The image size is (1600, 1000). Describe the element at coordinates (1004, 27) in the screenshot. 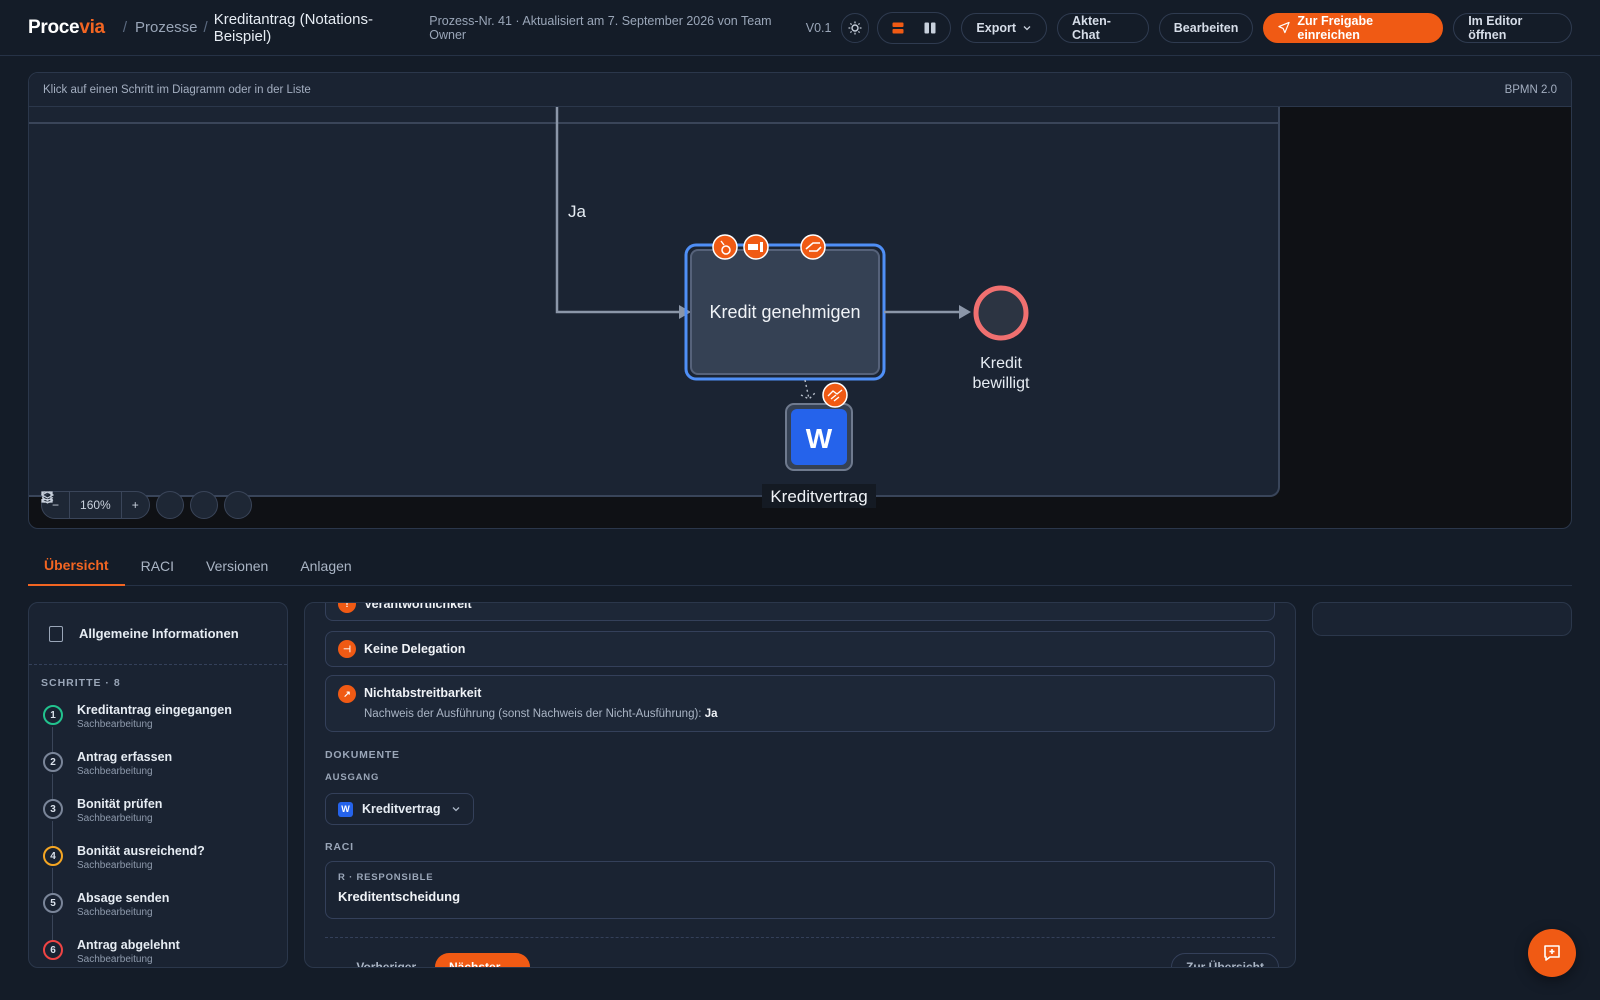

I see `export-button: Export` at that location.